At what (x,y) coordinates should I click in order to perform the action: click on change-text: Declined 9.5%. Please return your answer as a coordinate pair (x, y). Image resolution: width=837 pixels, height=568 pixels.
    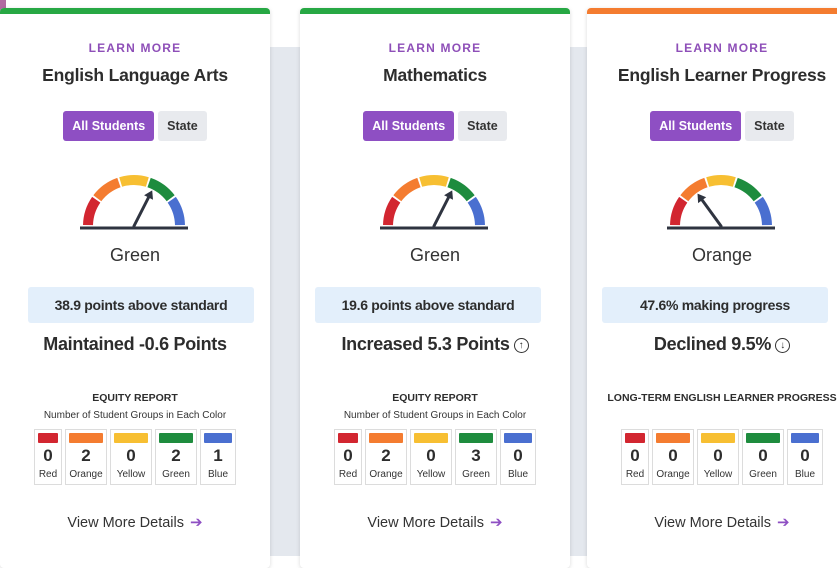
    Looking at the image, I should click on (712, 344).